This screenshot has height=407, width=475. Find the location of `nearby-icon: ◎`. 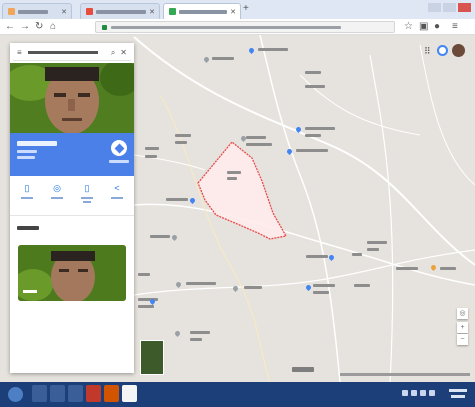

nearby-icon: ◎ is located at coordinates (57, 188).